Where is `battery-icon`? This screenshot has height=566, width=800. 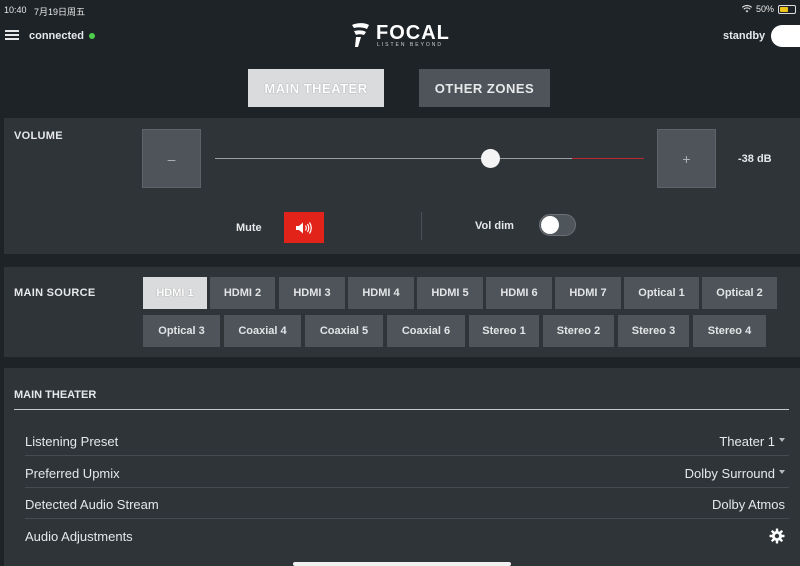 battery-icon is located at coordinates (787, 9).